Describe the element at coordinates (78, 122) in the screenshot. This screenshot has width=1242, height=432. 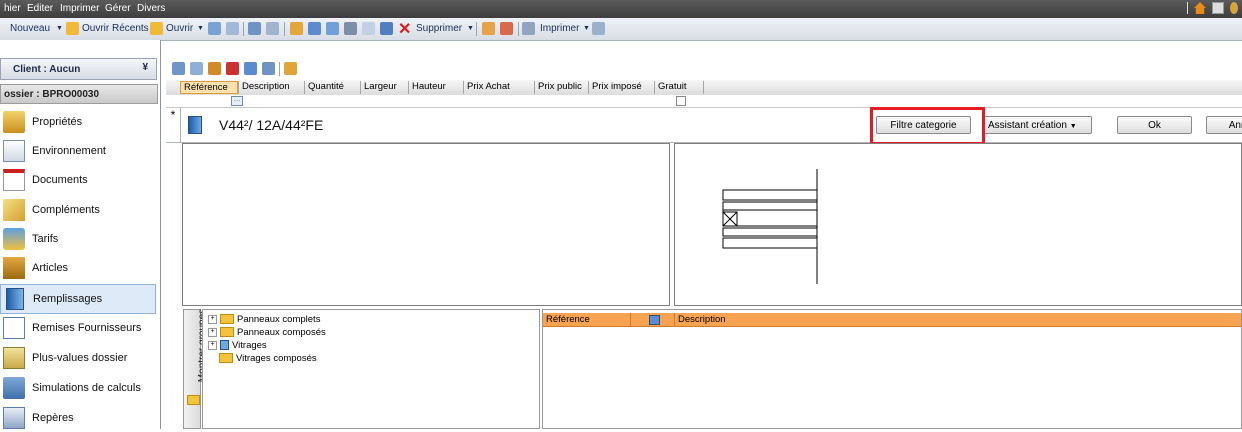
I see `nav-item-properties: Propriétés` at that location.